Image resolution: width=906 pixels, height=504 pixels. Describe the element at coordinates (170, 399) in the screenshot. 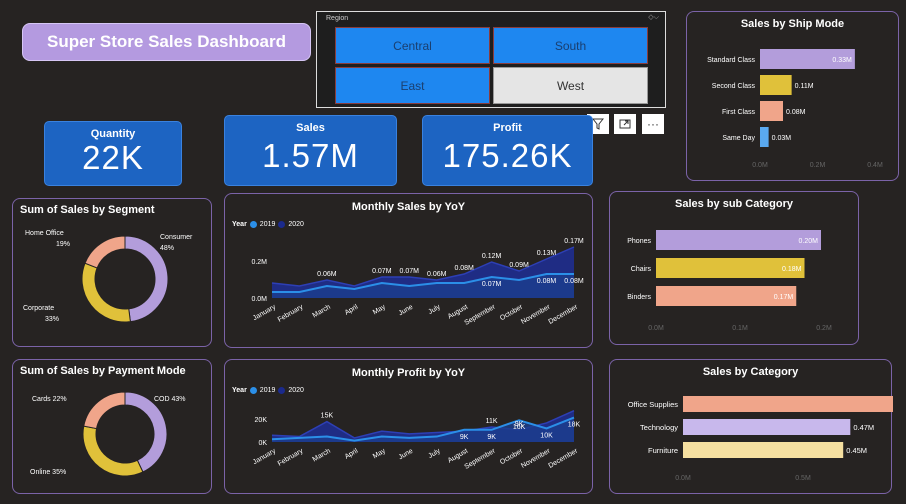

I see `slice-label: COD 43%` at that location.